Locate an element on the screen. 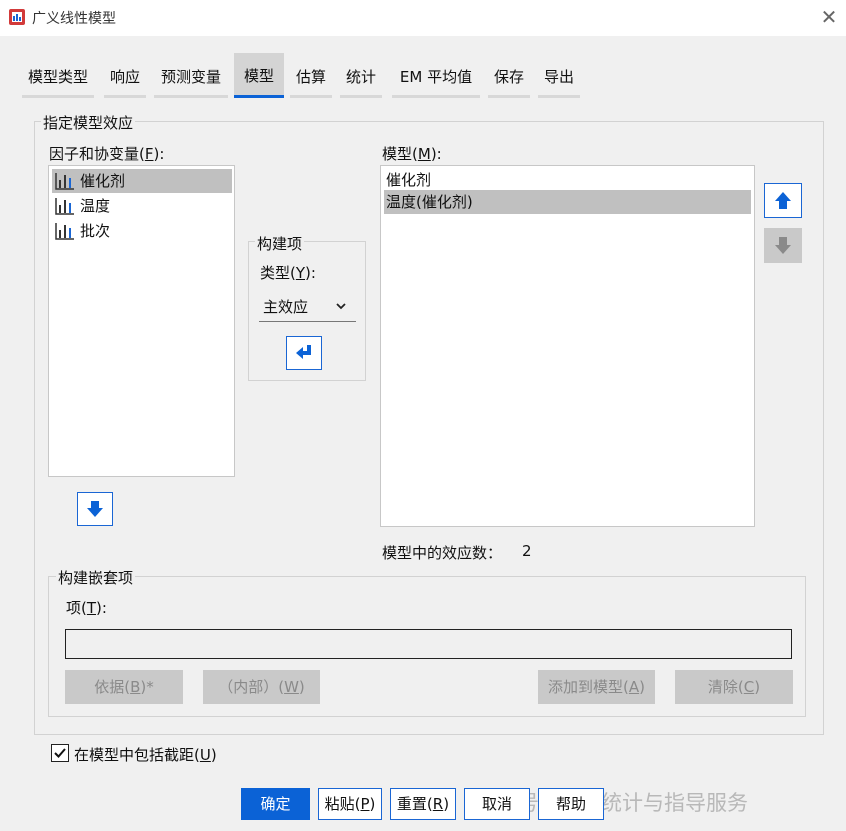 Image resolution: width=846 pixels, height=831 pixels. tab-model-type: 模型类型 is located at coordinates (58, 78).